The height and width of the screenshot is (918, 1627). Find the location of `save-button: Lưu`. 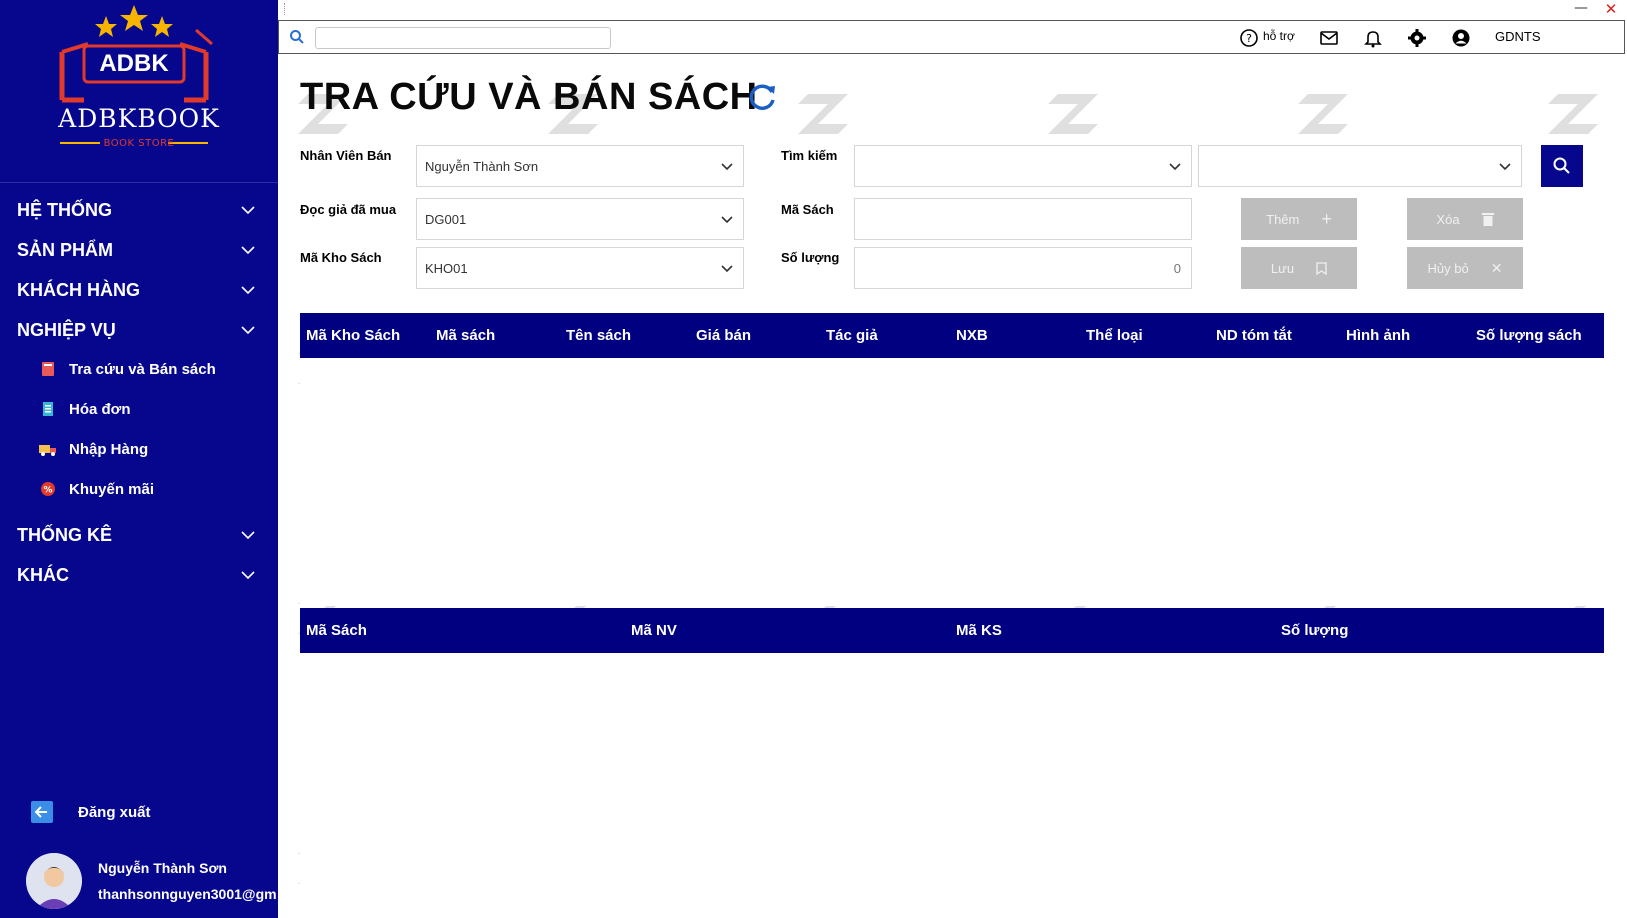

save-button: Lưu is located at coordinates (1299, 268).